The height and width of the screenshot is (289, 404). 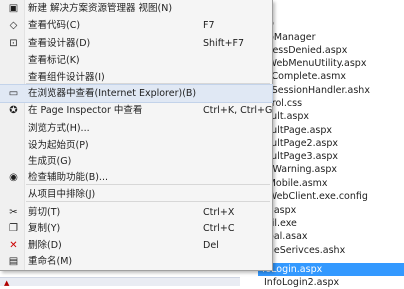 I want to click on menu-item: ❐ 复制(Y) Ctrl+C, so click(x=136, y=228).